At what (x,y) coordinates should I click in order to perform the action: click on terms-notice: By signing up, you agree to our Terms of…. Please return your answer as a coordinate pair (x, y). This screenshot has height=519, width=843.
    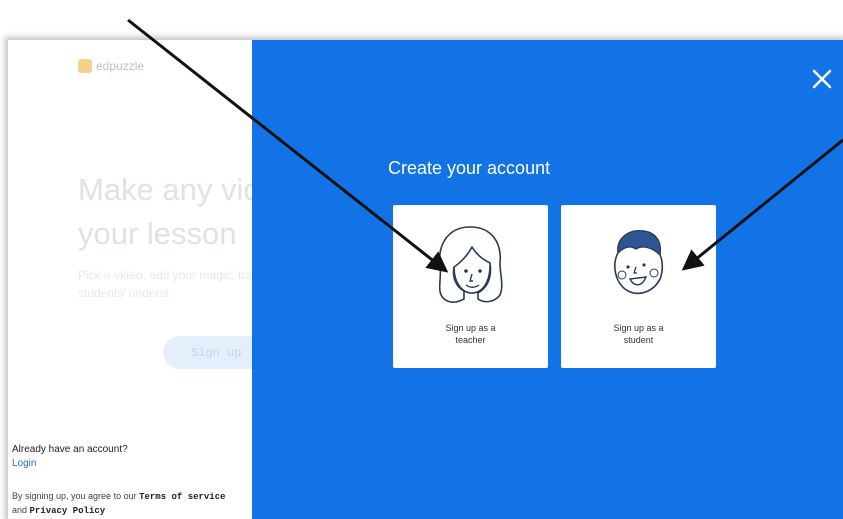
    Looking at the image, I should click on (122, 504).